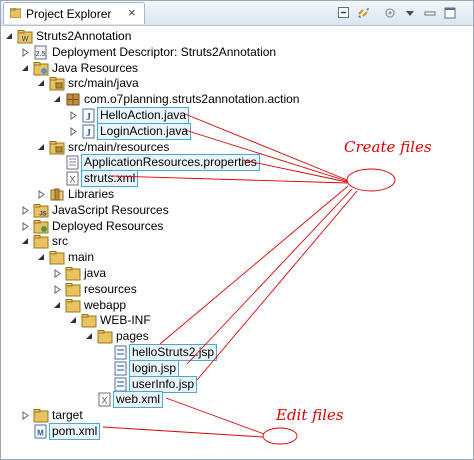 The height and width of the screenshot is (460, 474). I want to click on tree-item-hellostruts2-jsp: helloStruts2.jsp, so click(286, 352).